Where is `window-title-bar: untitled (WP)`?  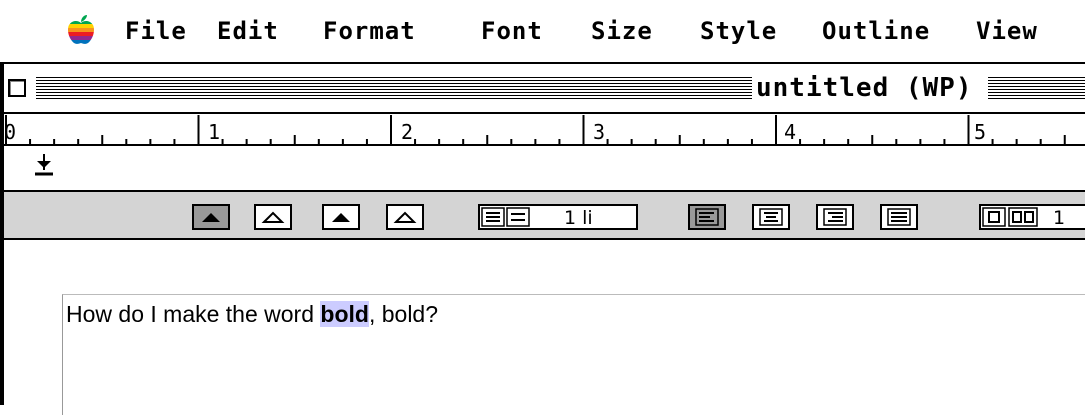
window-title-bar: untitled (WP) is located at coordinates (544, 89).